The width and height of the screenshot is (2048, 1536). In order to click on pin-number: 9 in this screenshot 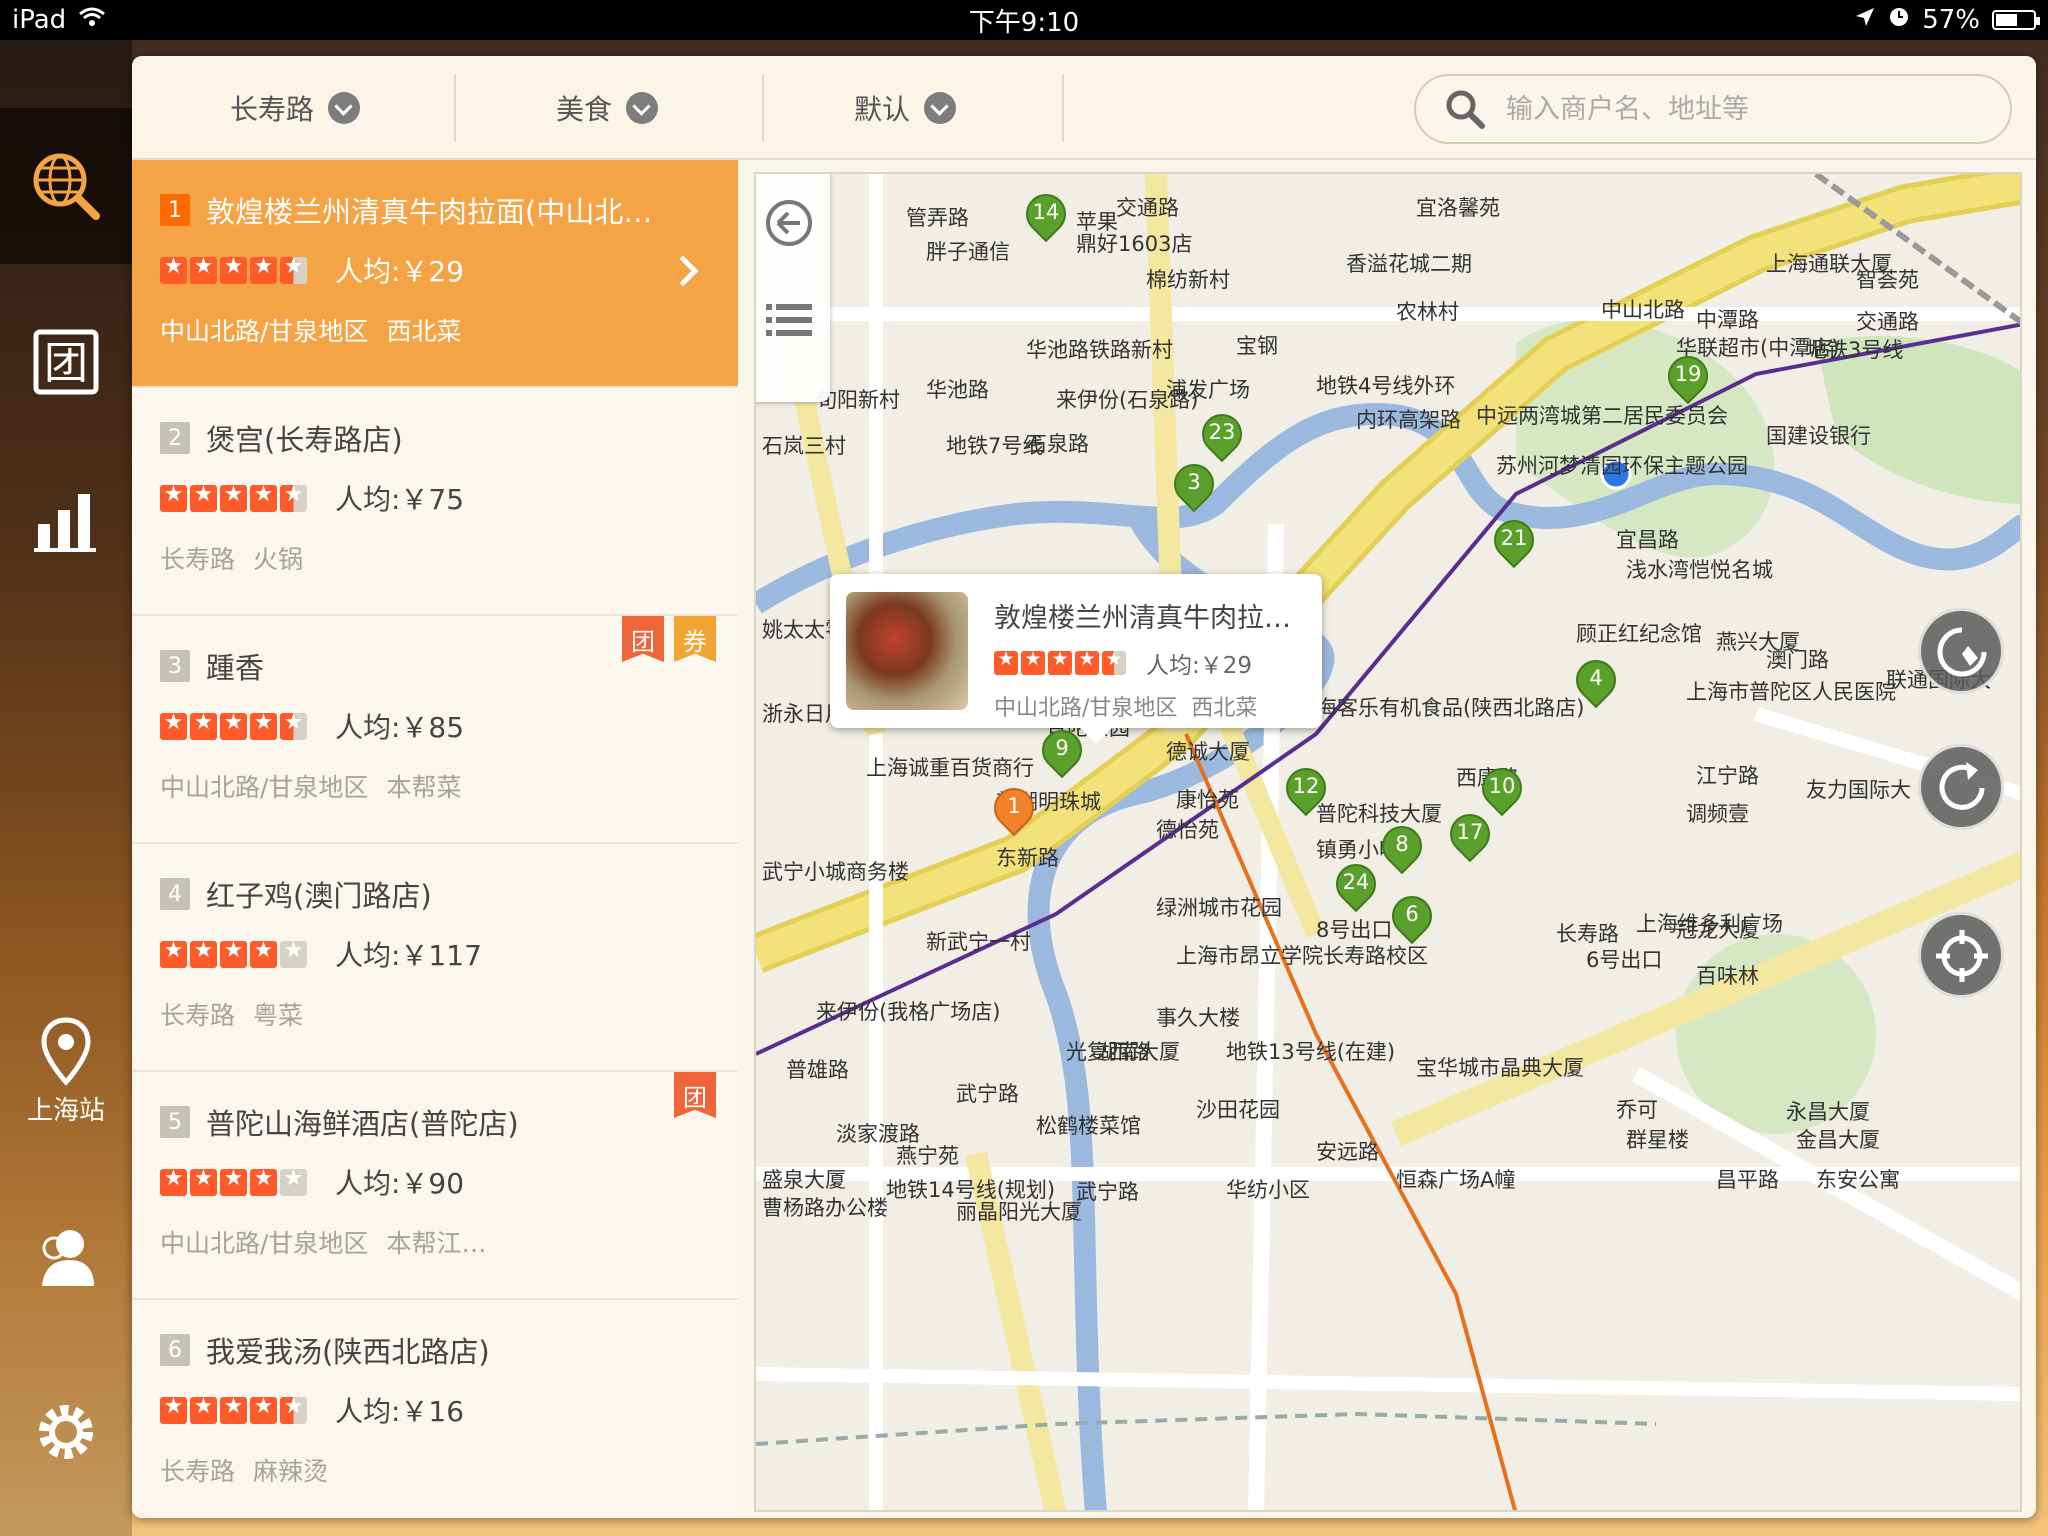, I will do `click(1062, 748)`.